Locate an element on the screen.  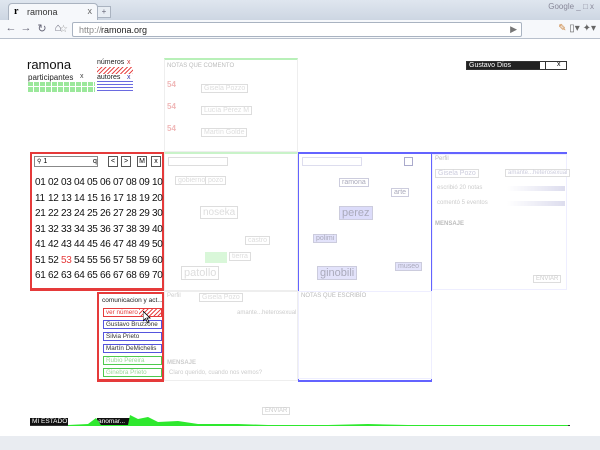
tag: arte is located at coordinates (400, 192).